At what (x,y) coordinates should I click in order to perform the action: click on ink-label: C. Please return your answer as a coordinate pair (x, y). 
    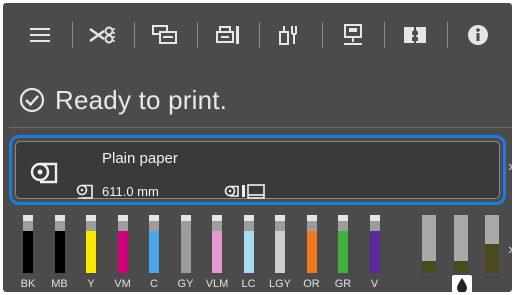
    Looking at the image, I should click on (154, 284).